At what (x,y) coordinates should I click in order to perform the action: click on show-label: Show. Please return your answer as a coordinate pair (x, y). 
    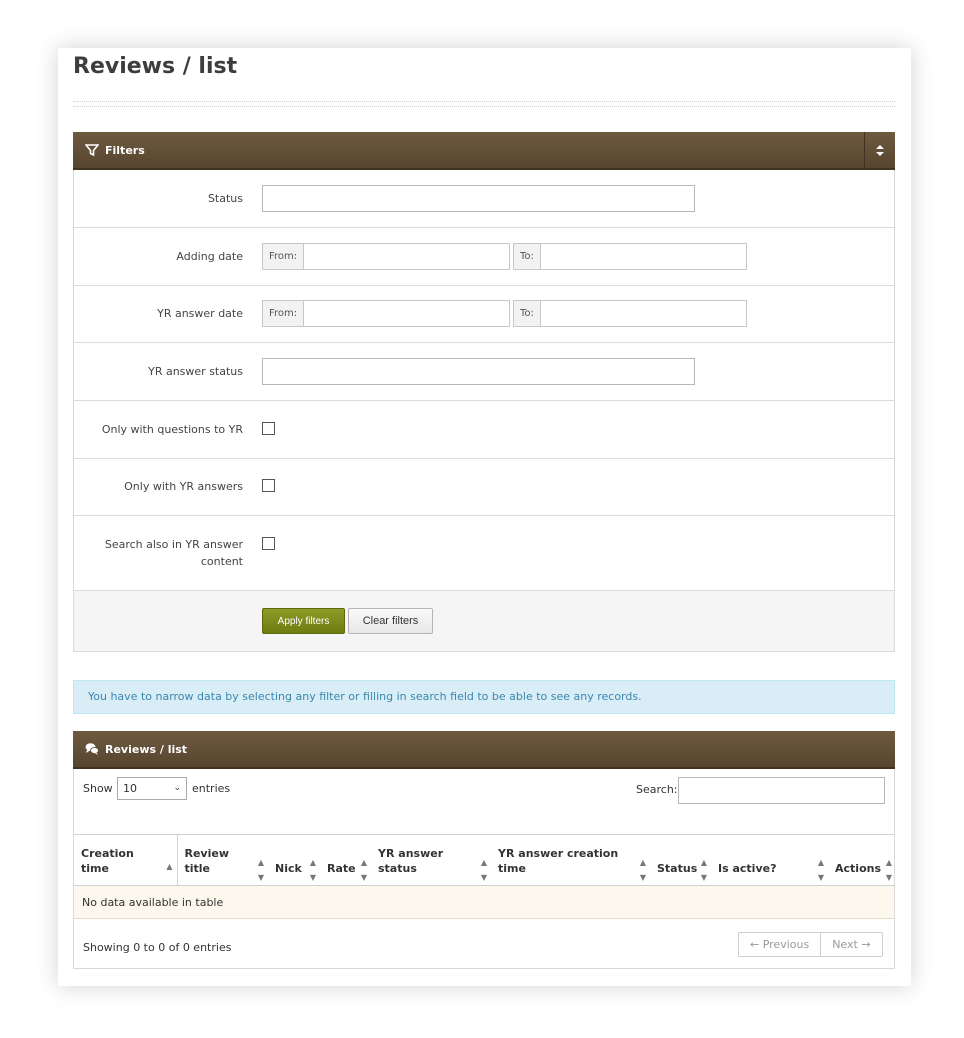
    Looking at the image, I should click on (98, 788).